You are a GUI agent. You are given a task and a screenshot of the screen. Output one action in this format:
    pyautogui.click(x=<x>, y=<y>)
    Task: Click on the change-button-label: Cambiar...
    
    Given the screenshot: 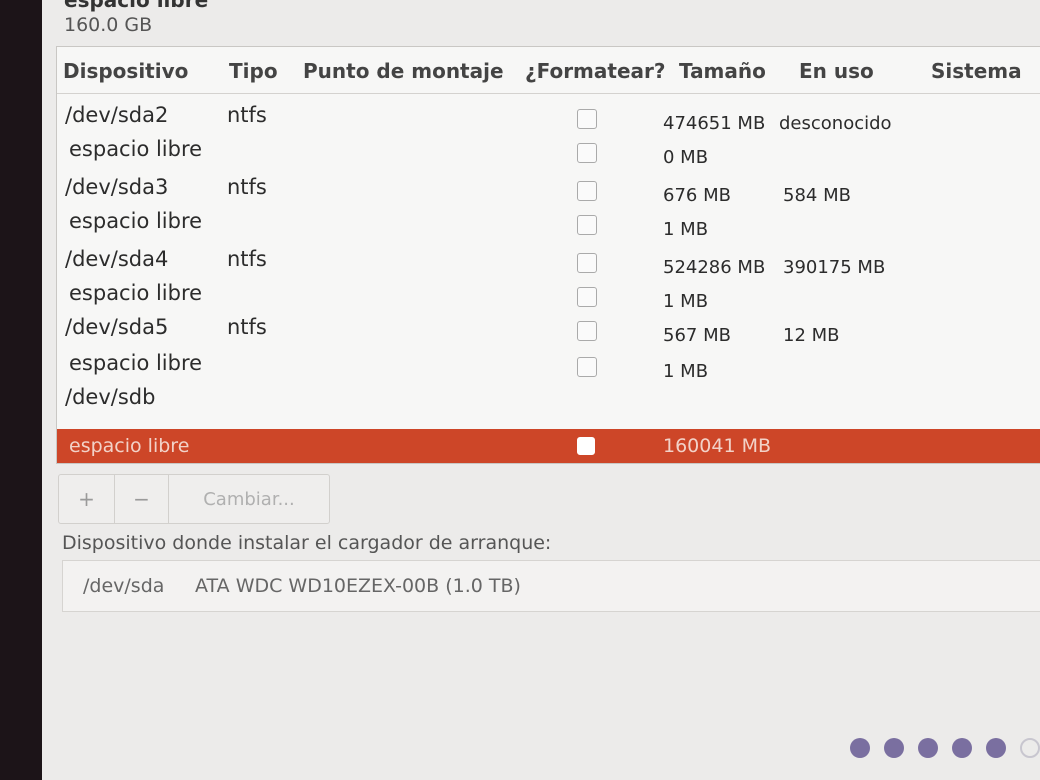 What is the action you would take?
    pyautogui.click(x=249, y=499)
    